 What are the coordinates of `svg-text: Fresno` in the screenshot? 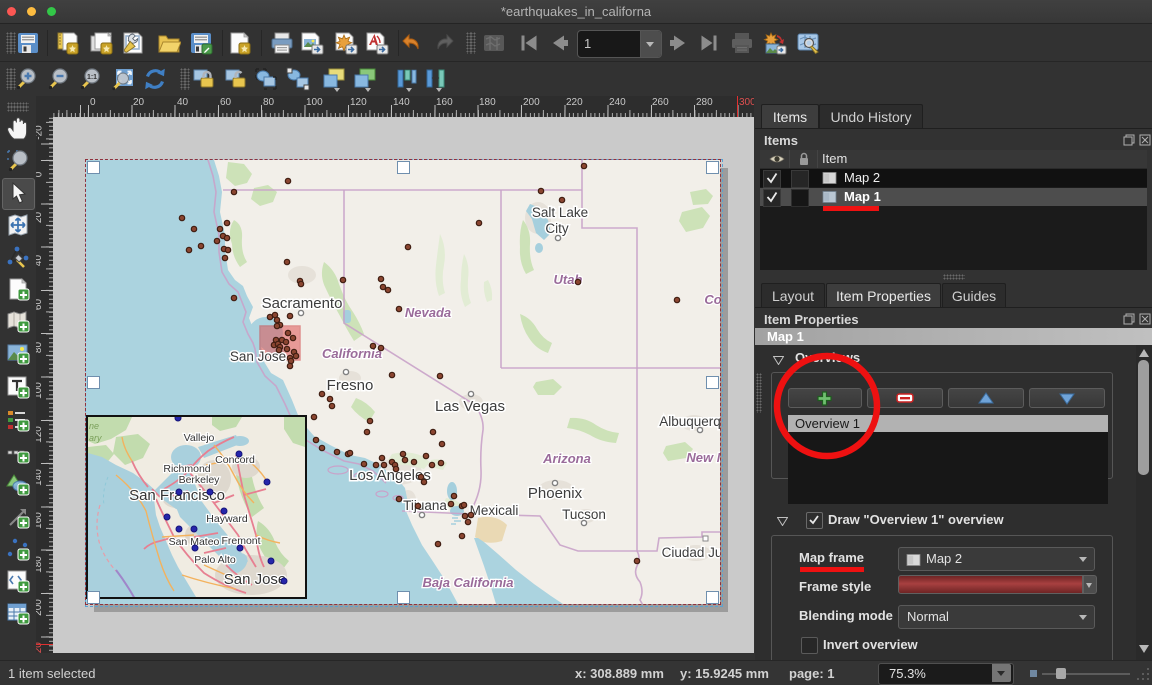 It's located at (350, 385).